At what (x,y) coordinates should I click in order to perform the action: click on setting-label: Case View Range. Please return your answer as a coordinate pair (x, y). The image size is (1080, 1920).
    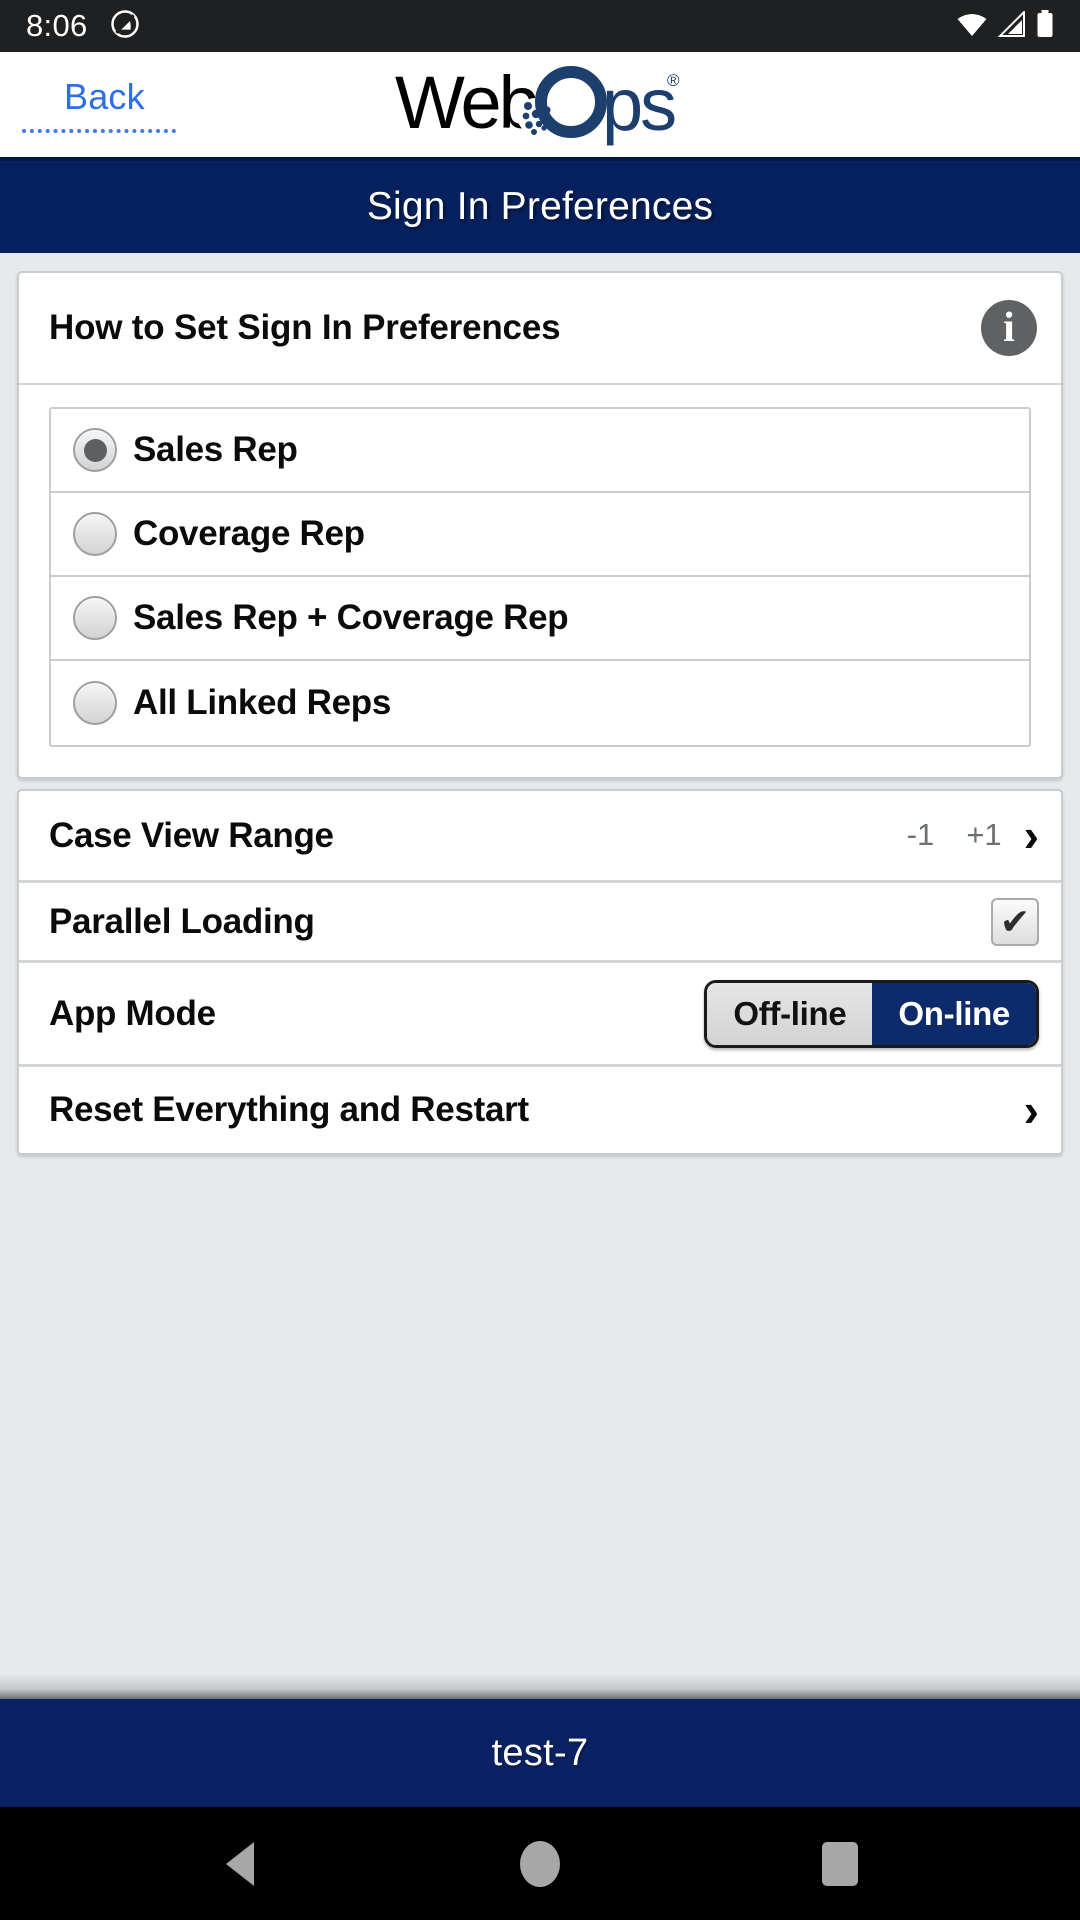
    Looking at the image, I should click on (191, 835).